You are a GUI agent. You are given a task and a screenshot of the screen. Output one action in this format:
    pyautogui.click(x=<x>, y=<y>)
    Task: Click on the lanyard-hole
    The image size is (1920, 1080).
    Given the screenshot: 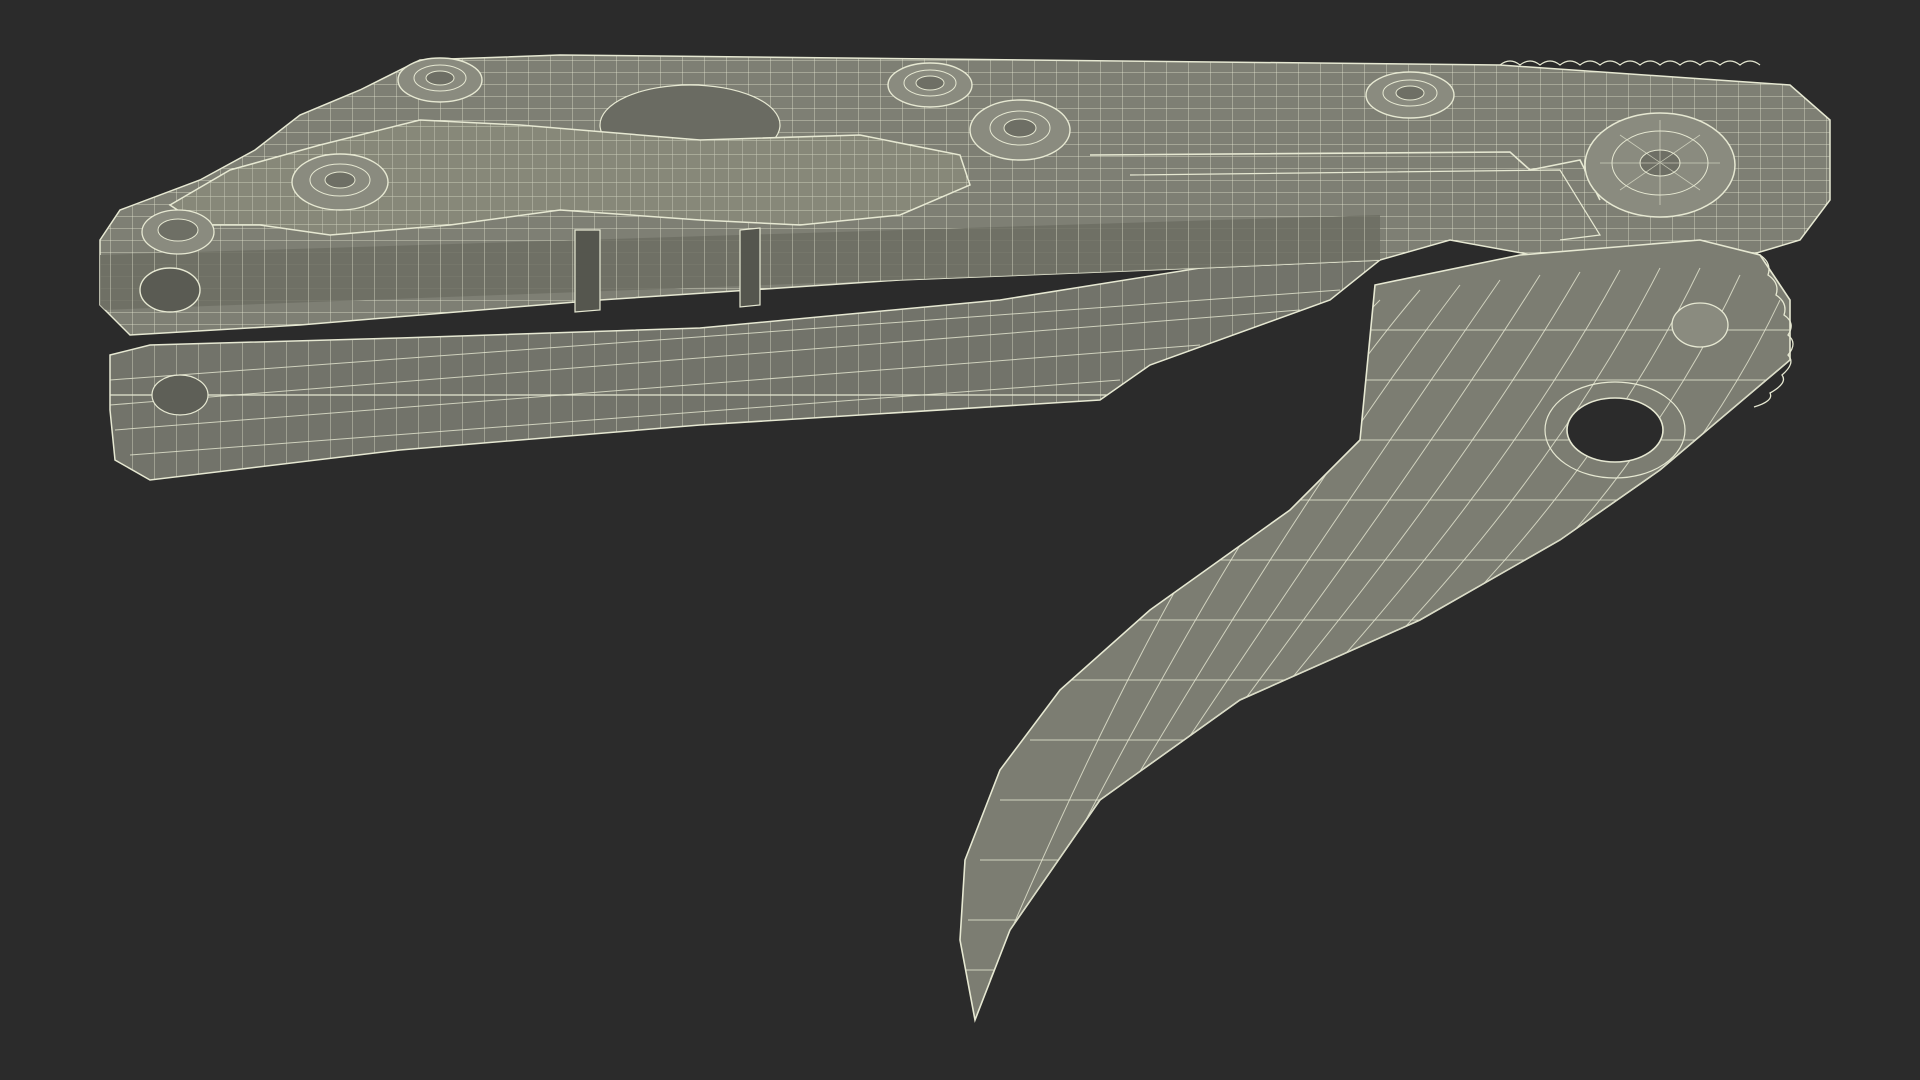 What is the action you would take?
    pyautogui.click(x=170, y=290)
    